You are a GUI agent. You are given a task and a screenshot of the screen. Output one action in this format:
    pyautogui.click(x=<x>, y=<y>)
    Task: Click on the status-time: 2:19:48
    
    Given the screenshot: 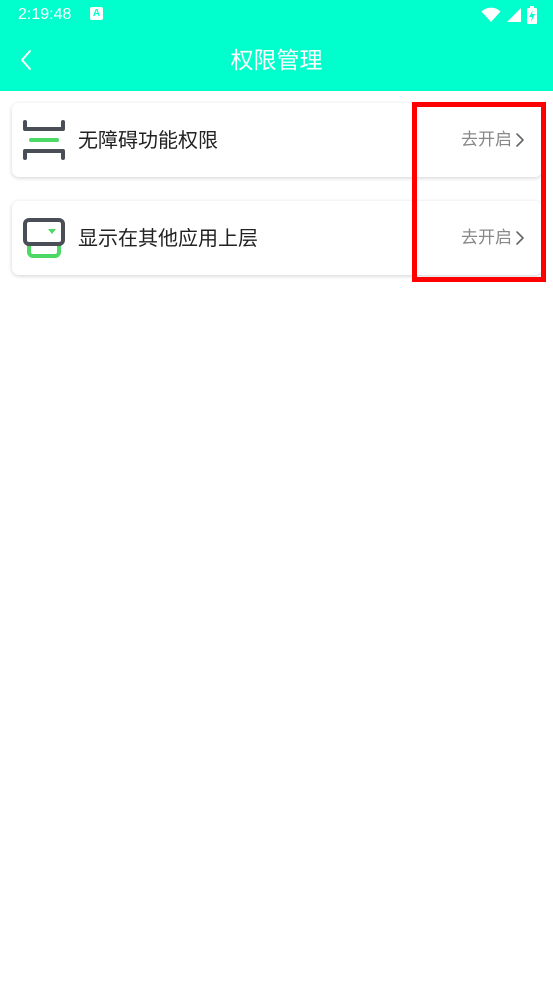 What is the action you would take?
    pyautogui.click(x=45, y=14)
    